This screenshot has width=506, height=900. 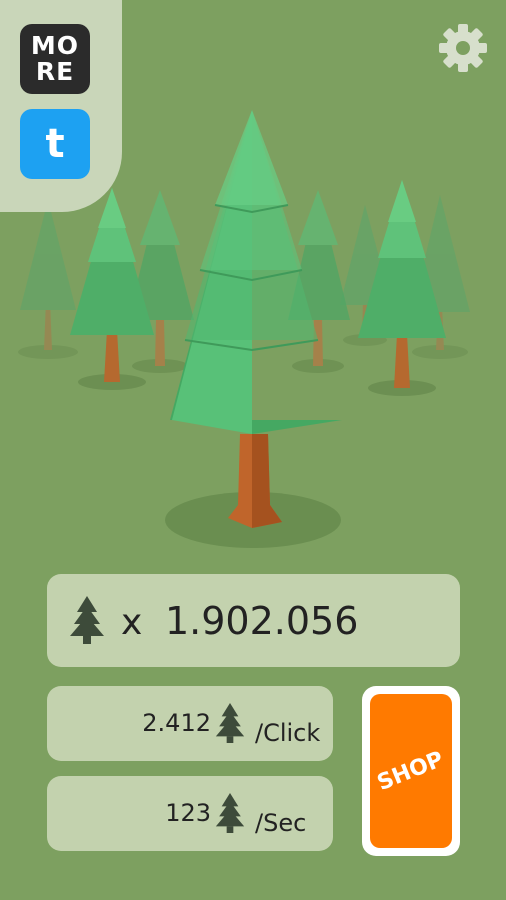 What do you see at coordinates (288, 733) in the screenshot?
I see `per-click-unit: /Click` at bounding box center [288, 733].